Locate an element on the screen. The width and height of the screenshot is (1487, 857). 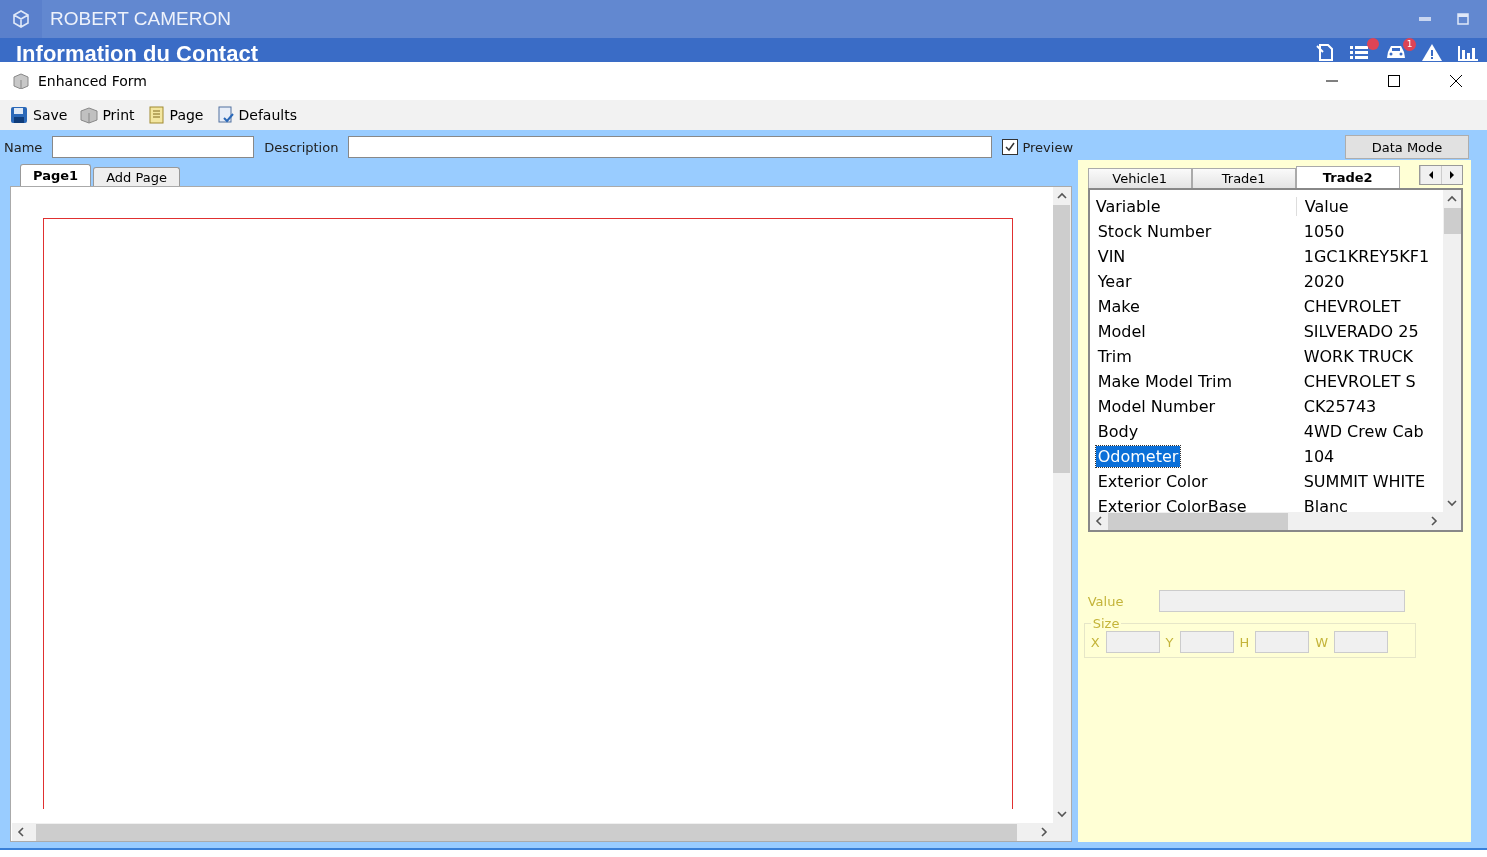
value-cell-text: Blanc is located at coordinates (1325, 504).